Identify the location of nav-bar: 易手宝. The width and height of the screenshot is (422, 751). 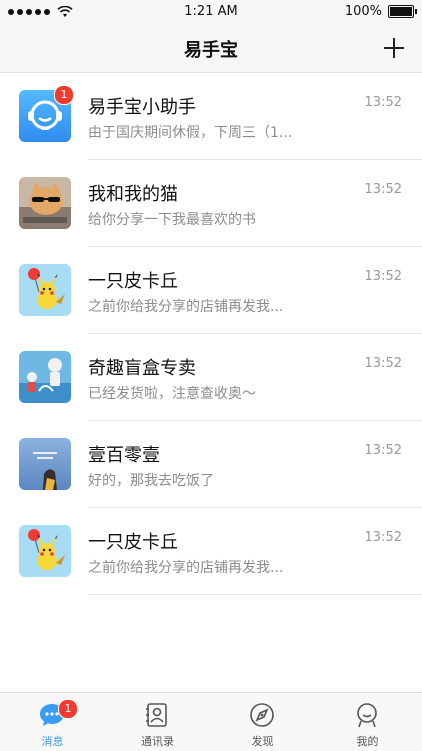
(211, 48).